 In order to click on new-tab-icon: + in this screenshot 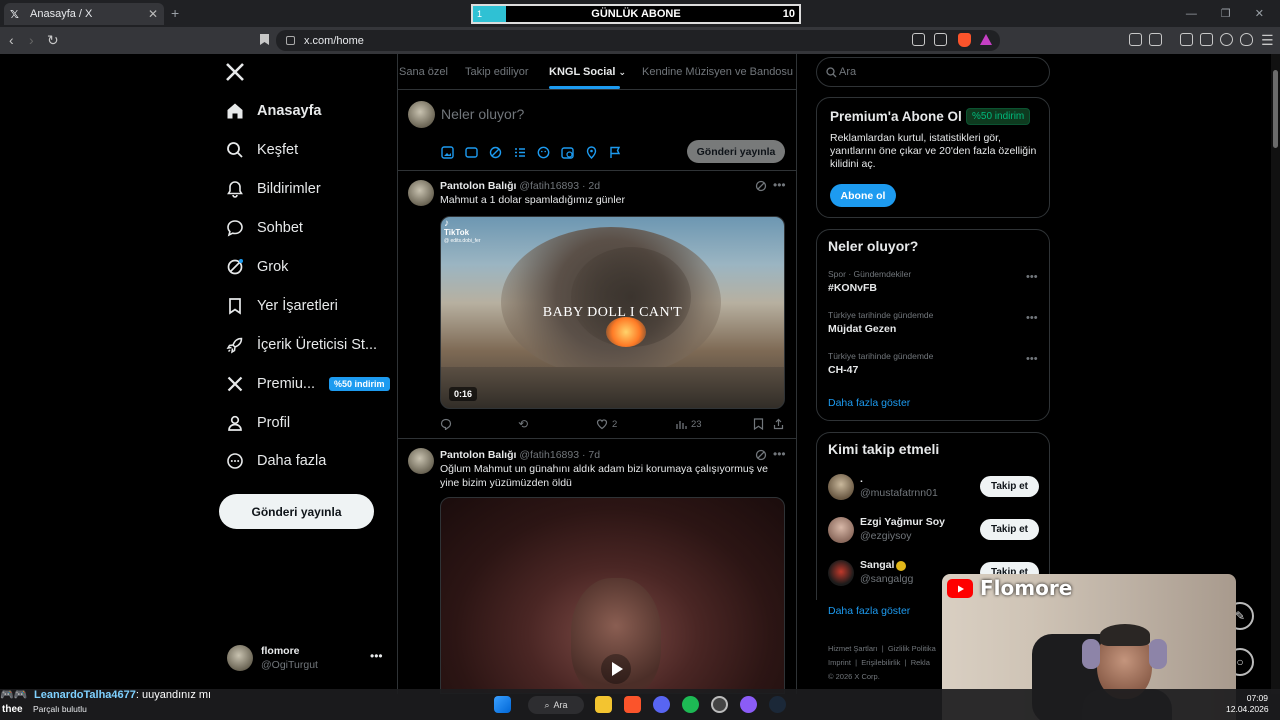, I will do `click(175, 13)`.